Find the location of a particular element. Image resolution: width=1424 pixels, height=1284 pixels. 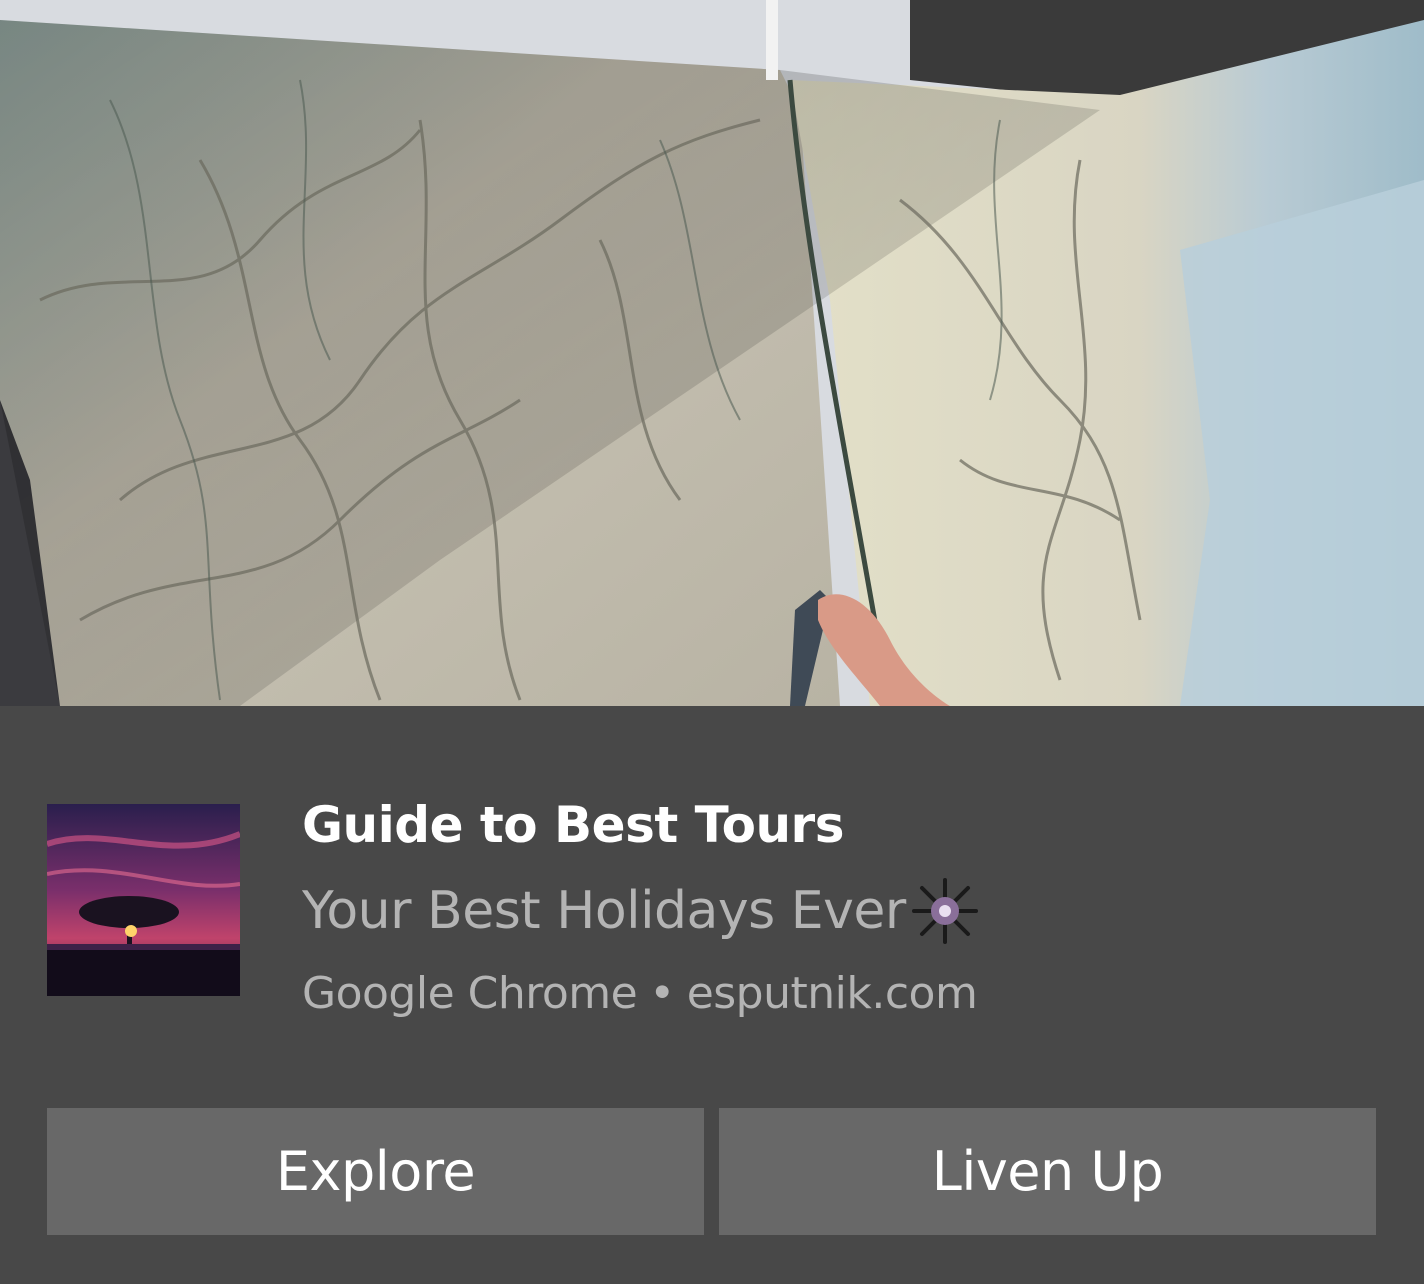

sparkle-icon is located at coordinates (945, 911).